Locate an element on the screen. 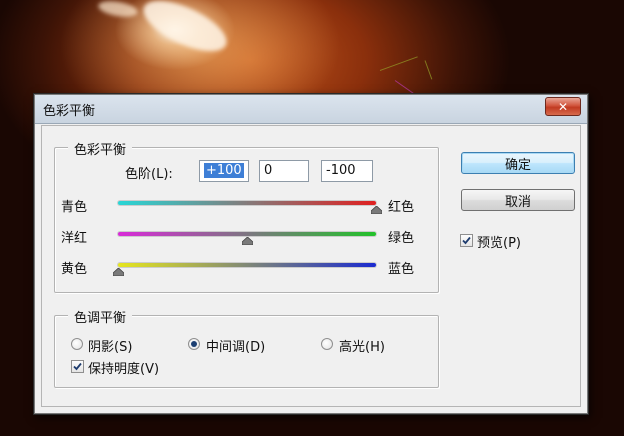 The image size is (624, 436). slider-left-label: 青色 is located at coordinates (74, 207).